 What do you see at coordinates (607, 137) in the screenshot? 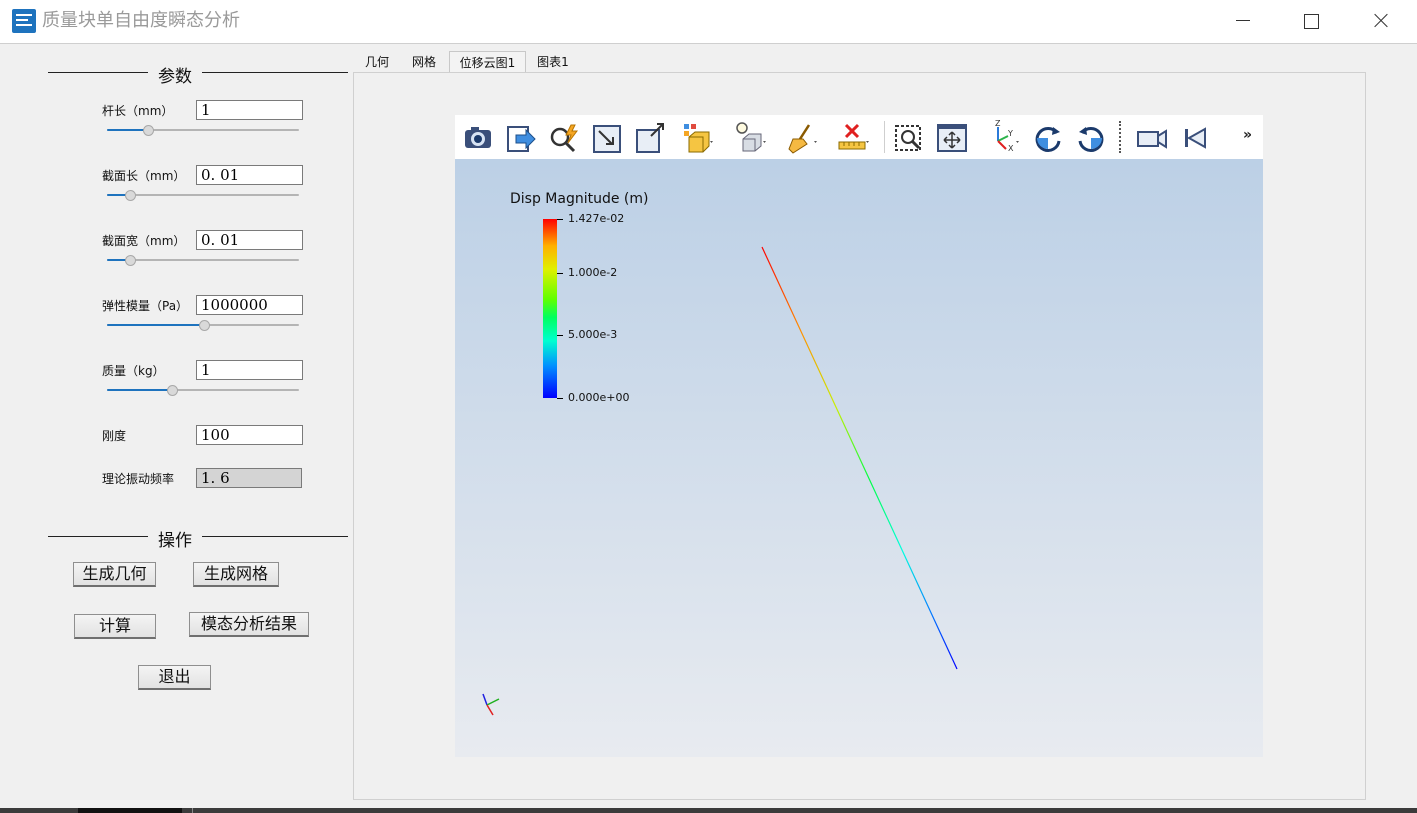
I see `resize-icon` at bounding box center [607, 137].